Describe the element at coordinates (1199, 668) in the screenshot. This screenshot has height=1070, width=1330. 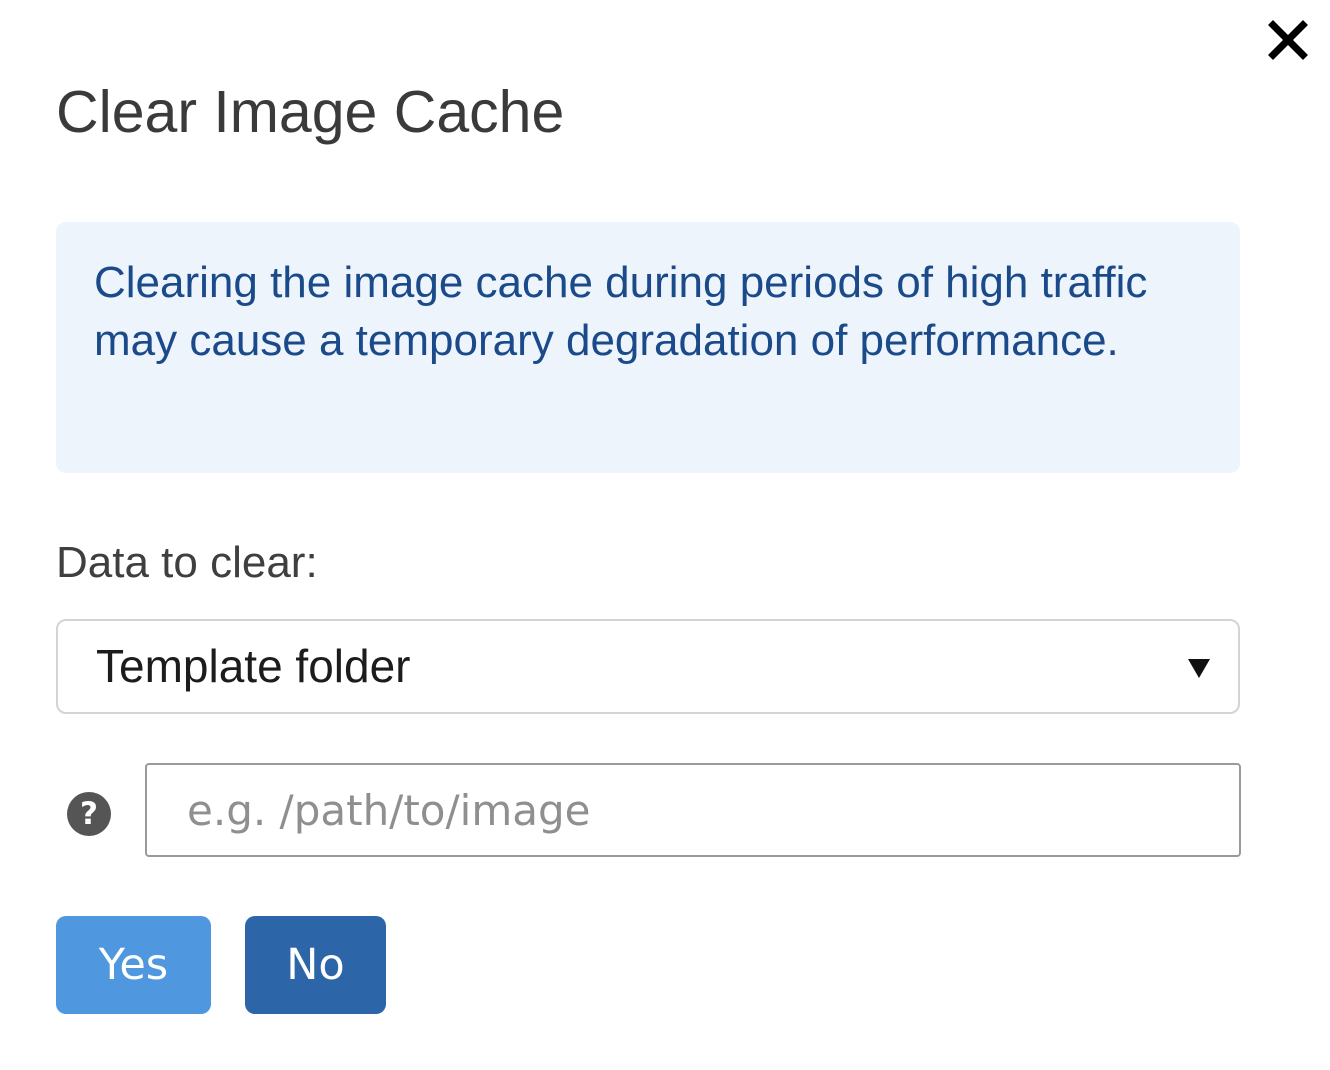
I see `caret-down-icon` at that location.